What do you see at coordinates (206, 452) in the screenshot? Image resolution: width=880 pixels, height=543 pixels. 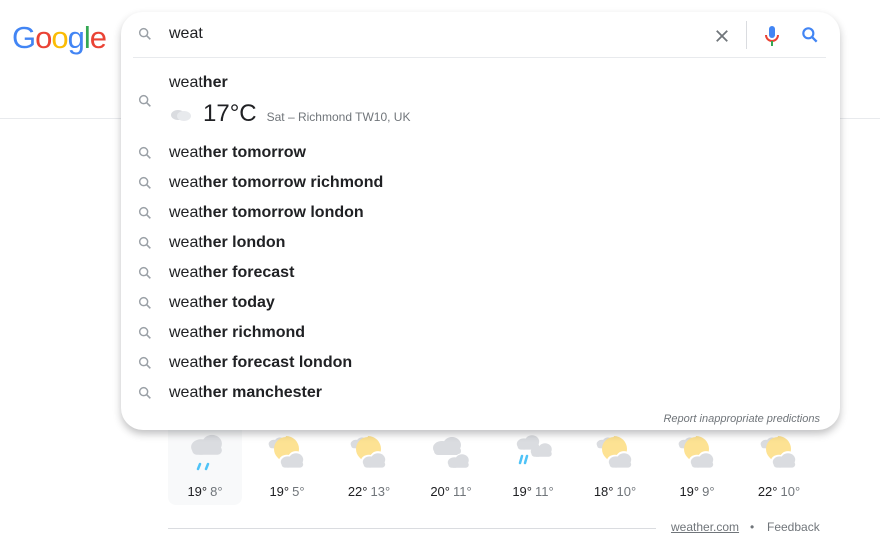 I see `rain-icon` at bounding box center [206, 452].